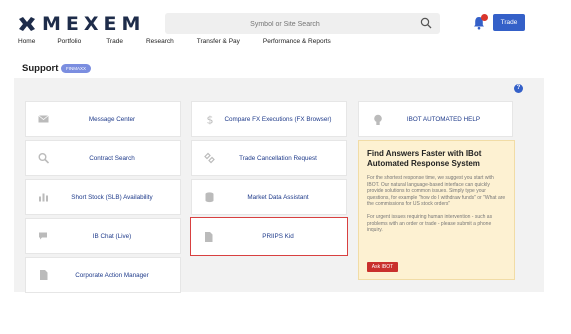 Image resolution: width=571 pixels, height=334 pixels. I want to click on tile-ibot-automated-help: IBOT AUTOMATED HELP, so click(435, 119).